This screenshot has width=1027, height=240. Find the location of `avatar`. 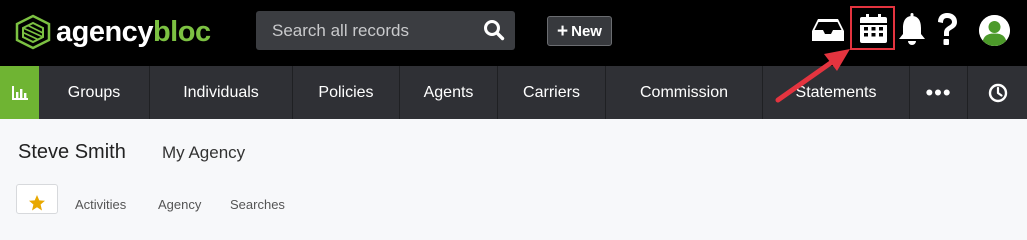

avatar is located at coordinates (994, 30).